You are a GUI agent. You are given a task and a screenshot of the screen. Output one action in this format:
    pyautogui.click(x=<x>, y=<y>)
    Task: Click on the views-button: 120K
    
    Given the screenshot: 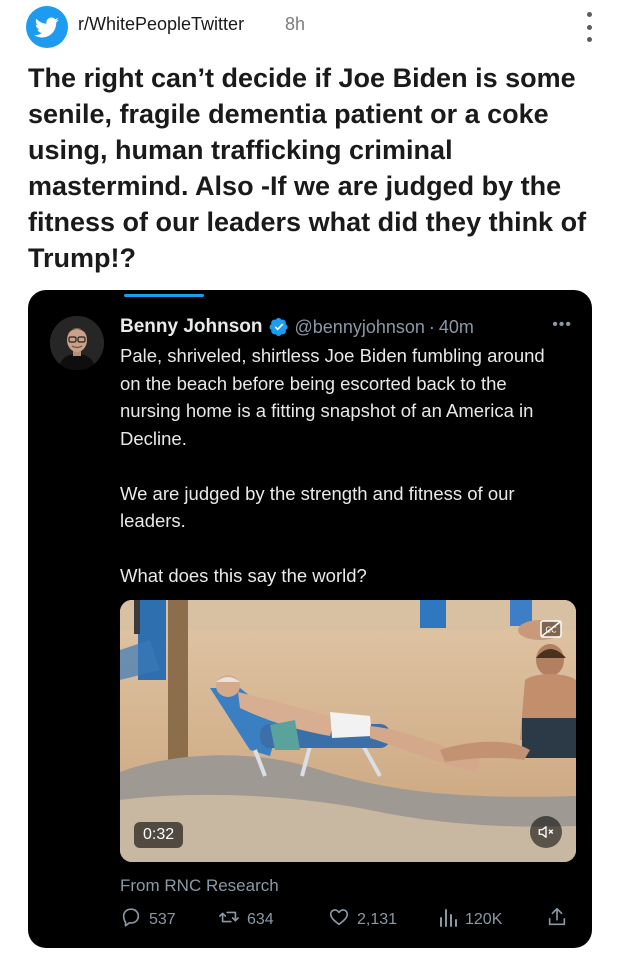 What is the action you would take?
    pyautogui.click(x=470, y=919)
    